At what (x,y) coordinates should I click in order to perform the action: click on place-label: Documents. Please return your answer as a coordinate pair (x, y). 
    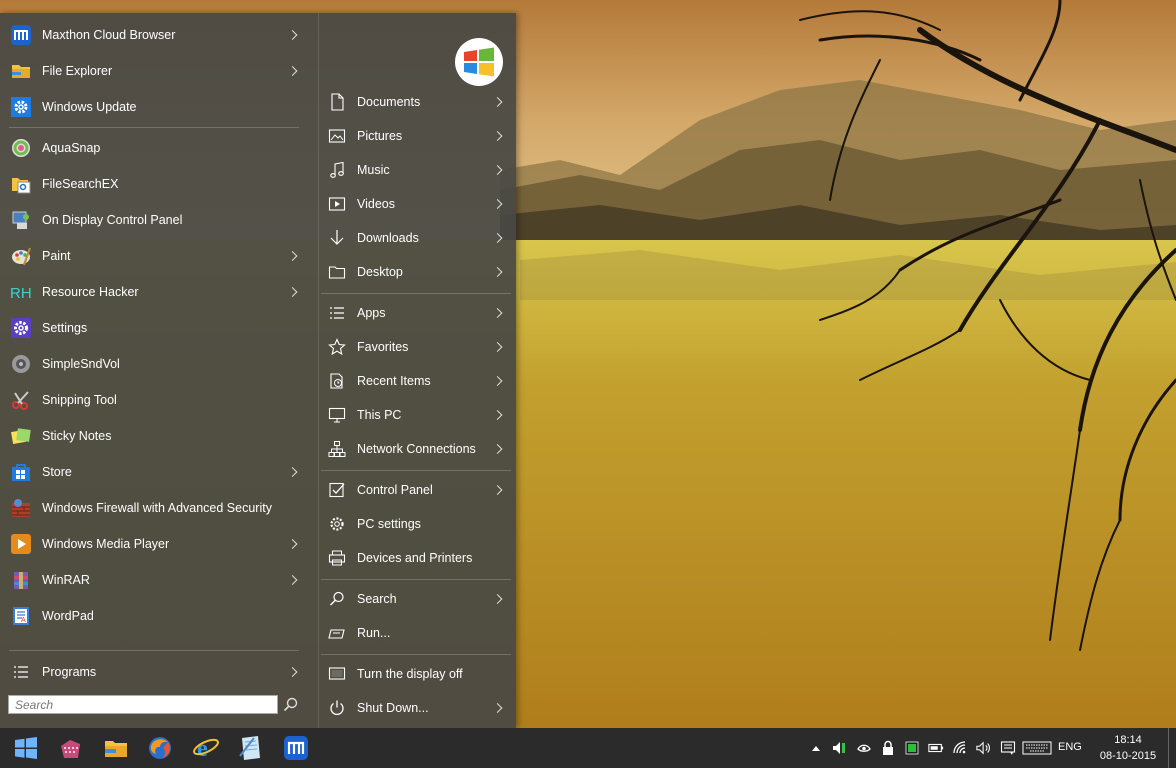
    Looking at the image, I should click on (389, 102).